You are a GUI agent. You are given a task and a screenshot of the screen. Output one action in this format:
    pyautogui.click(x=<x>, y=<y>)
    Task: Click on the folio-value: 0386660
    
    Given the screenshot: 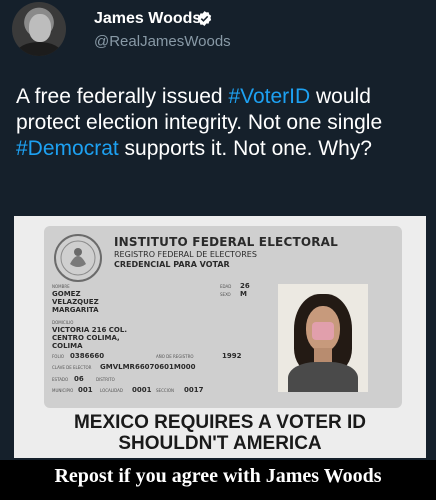 What is the action you would take?
    pyautogui.click(x=87, y=356)
    